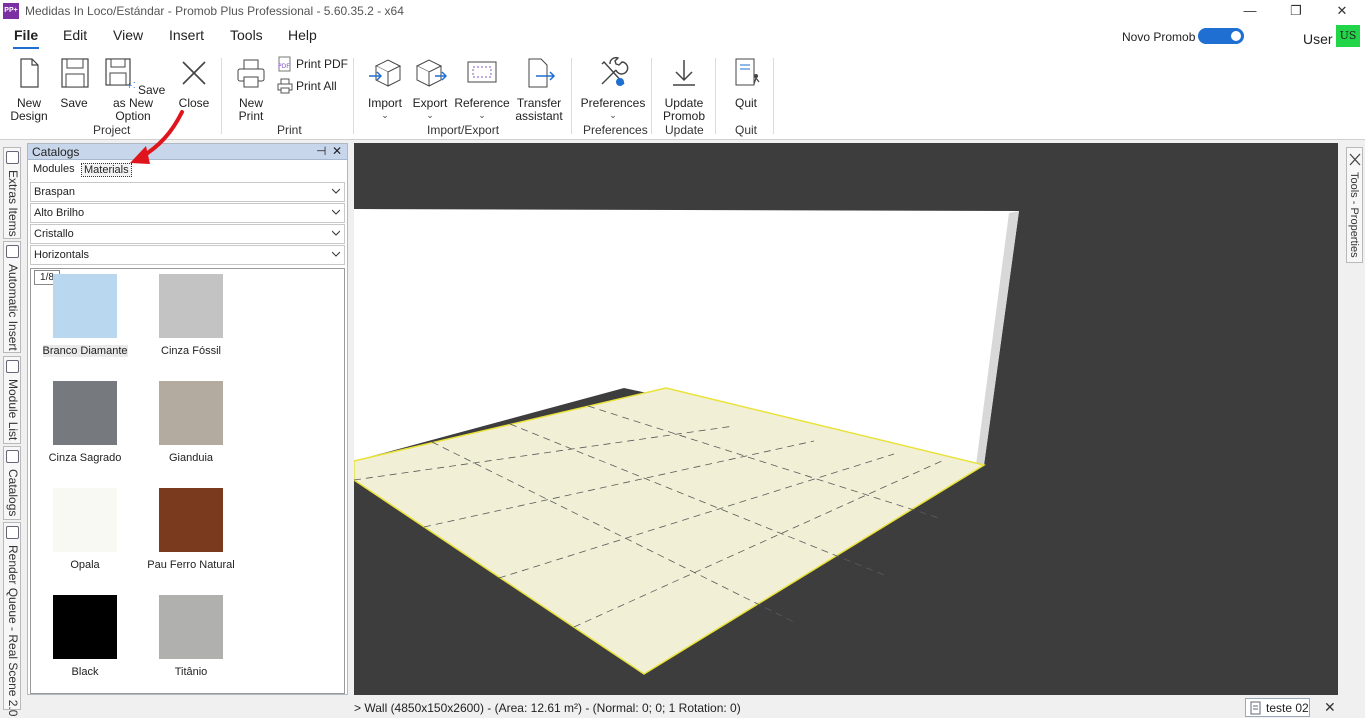 The width and height of the screenshot is (1365, 718). What do you see at coordinates (307, 86) in the screenshot?
I see `print-all-button: Print All` at bounding box center [307, 86].